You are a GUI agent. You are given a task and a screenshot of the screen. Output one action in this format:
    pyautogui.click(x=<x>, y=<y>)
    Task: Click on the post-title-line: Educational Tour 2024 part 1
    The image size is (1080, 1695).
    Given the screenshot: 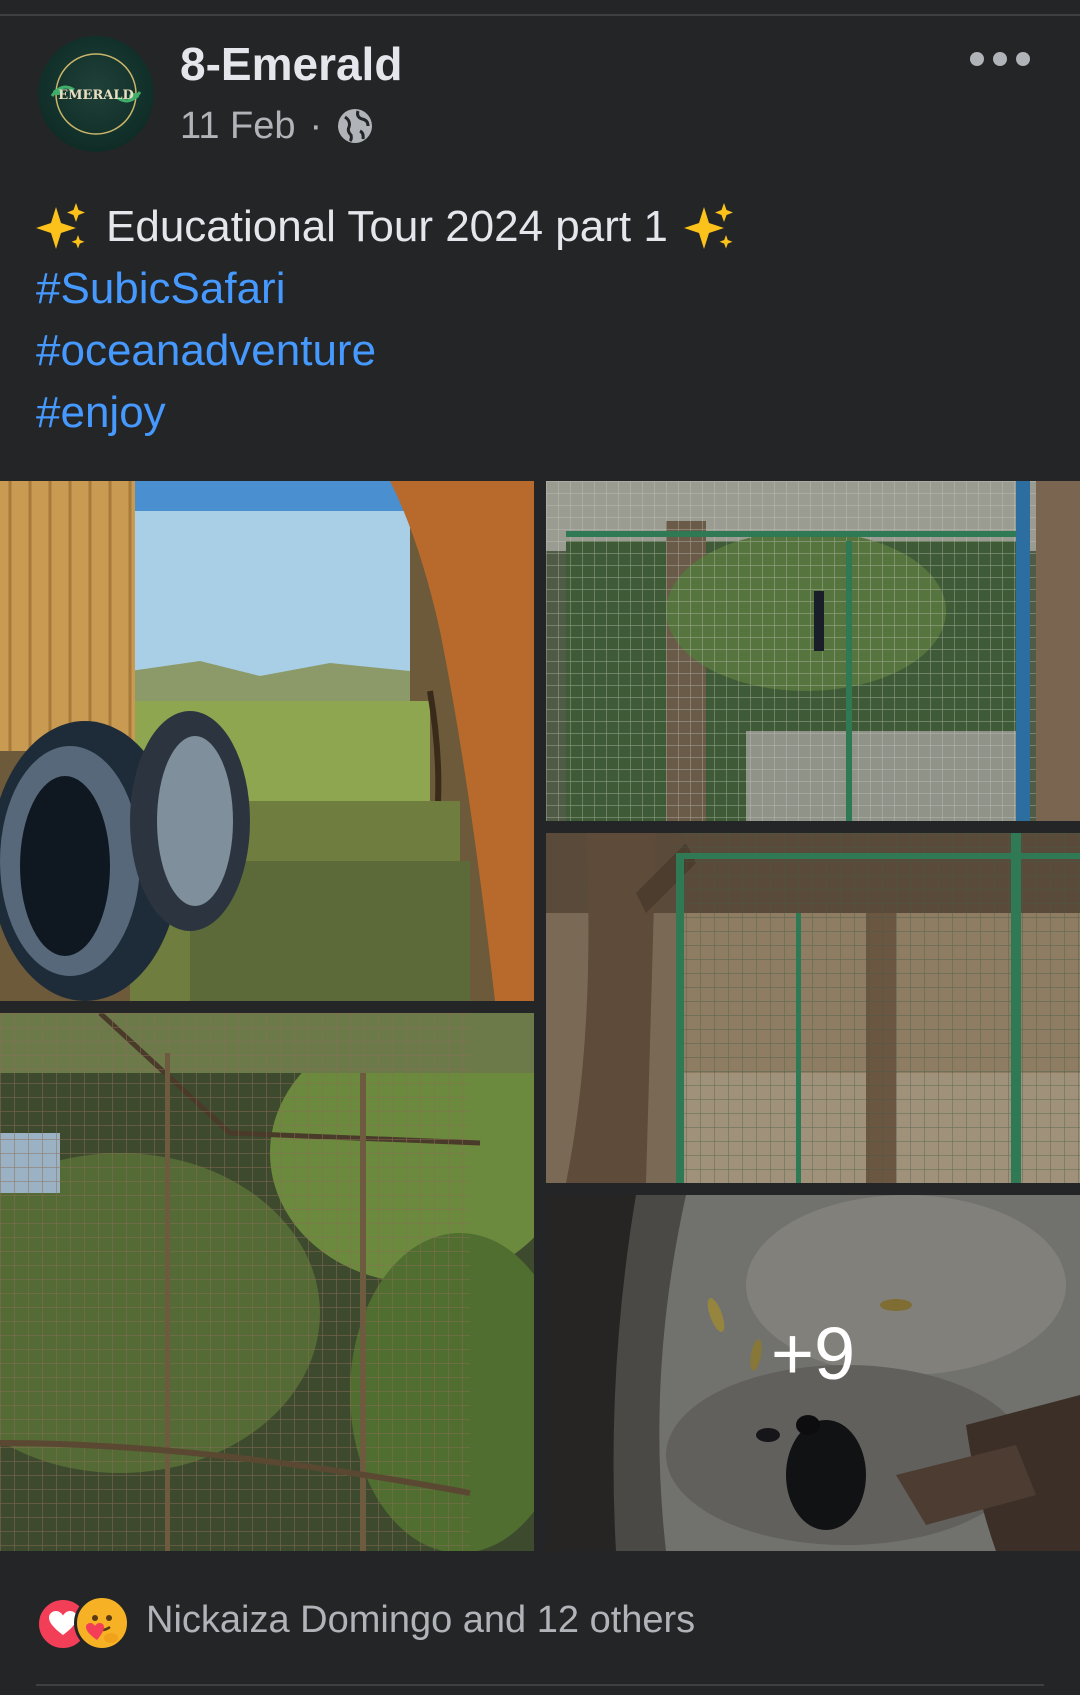 What is the action you would take?
    pyautogui.click(x=541, y=227)
    